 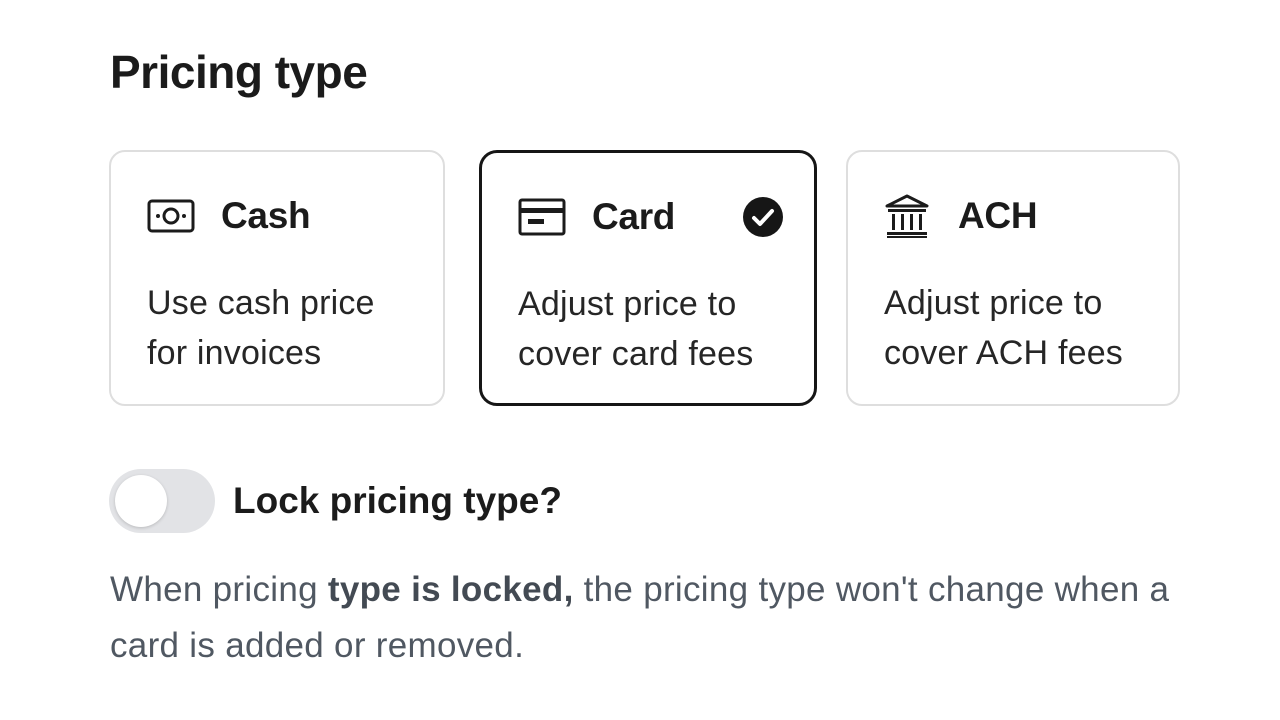 I want to click on check-circle-icon, so click(x=763, y=217).